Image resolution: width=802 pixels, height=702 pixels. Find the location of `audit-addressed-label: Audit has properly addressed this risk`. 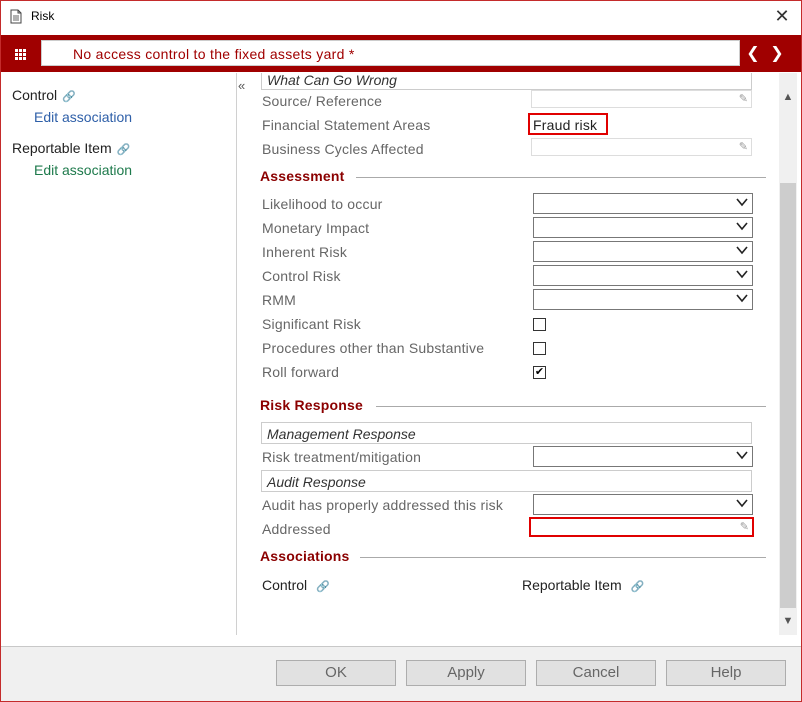

audit-addressed-label: Audit has properly addressed this risk is located at coordinates (383, 505).